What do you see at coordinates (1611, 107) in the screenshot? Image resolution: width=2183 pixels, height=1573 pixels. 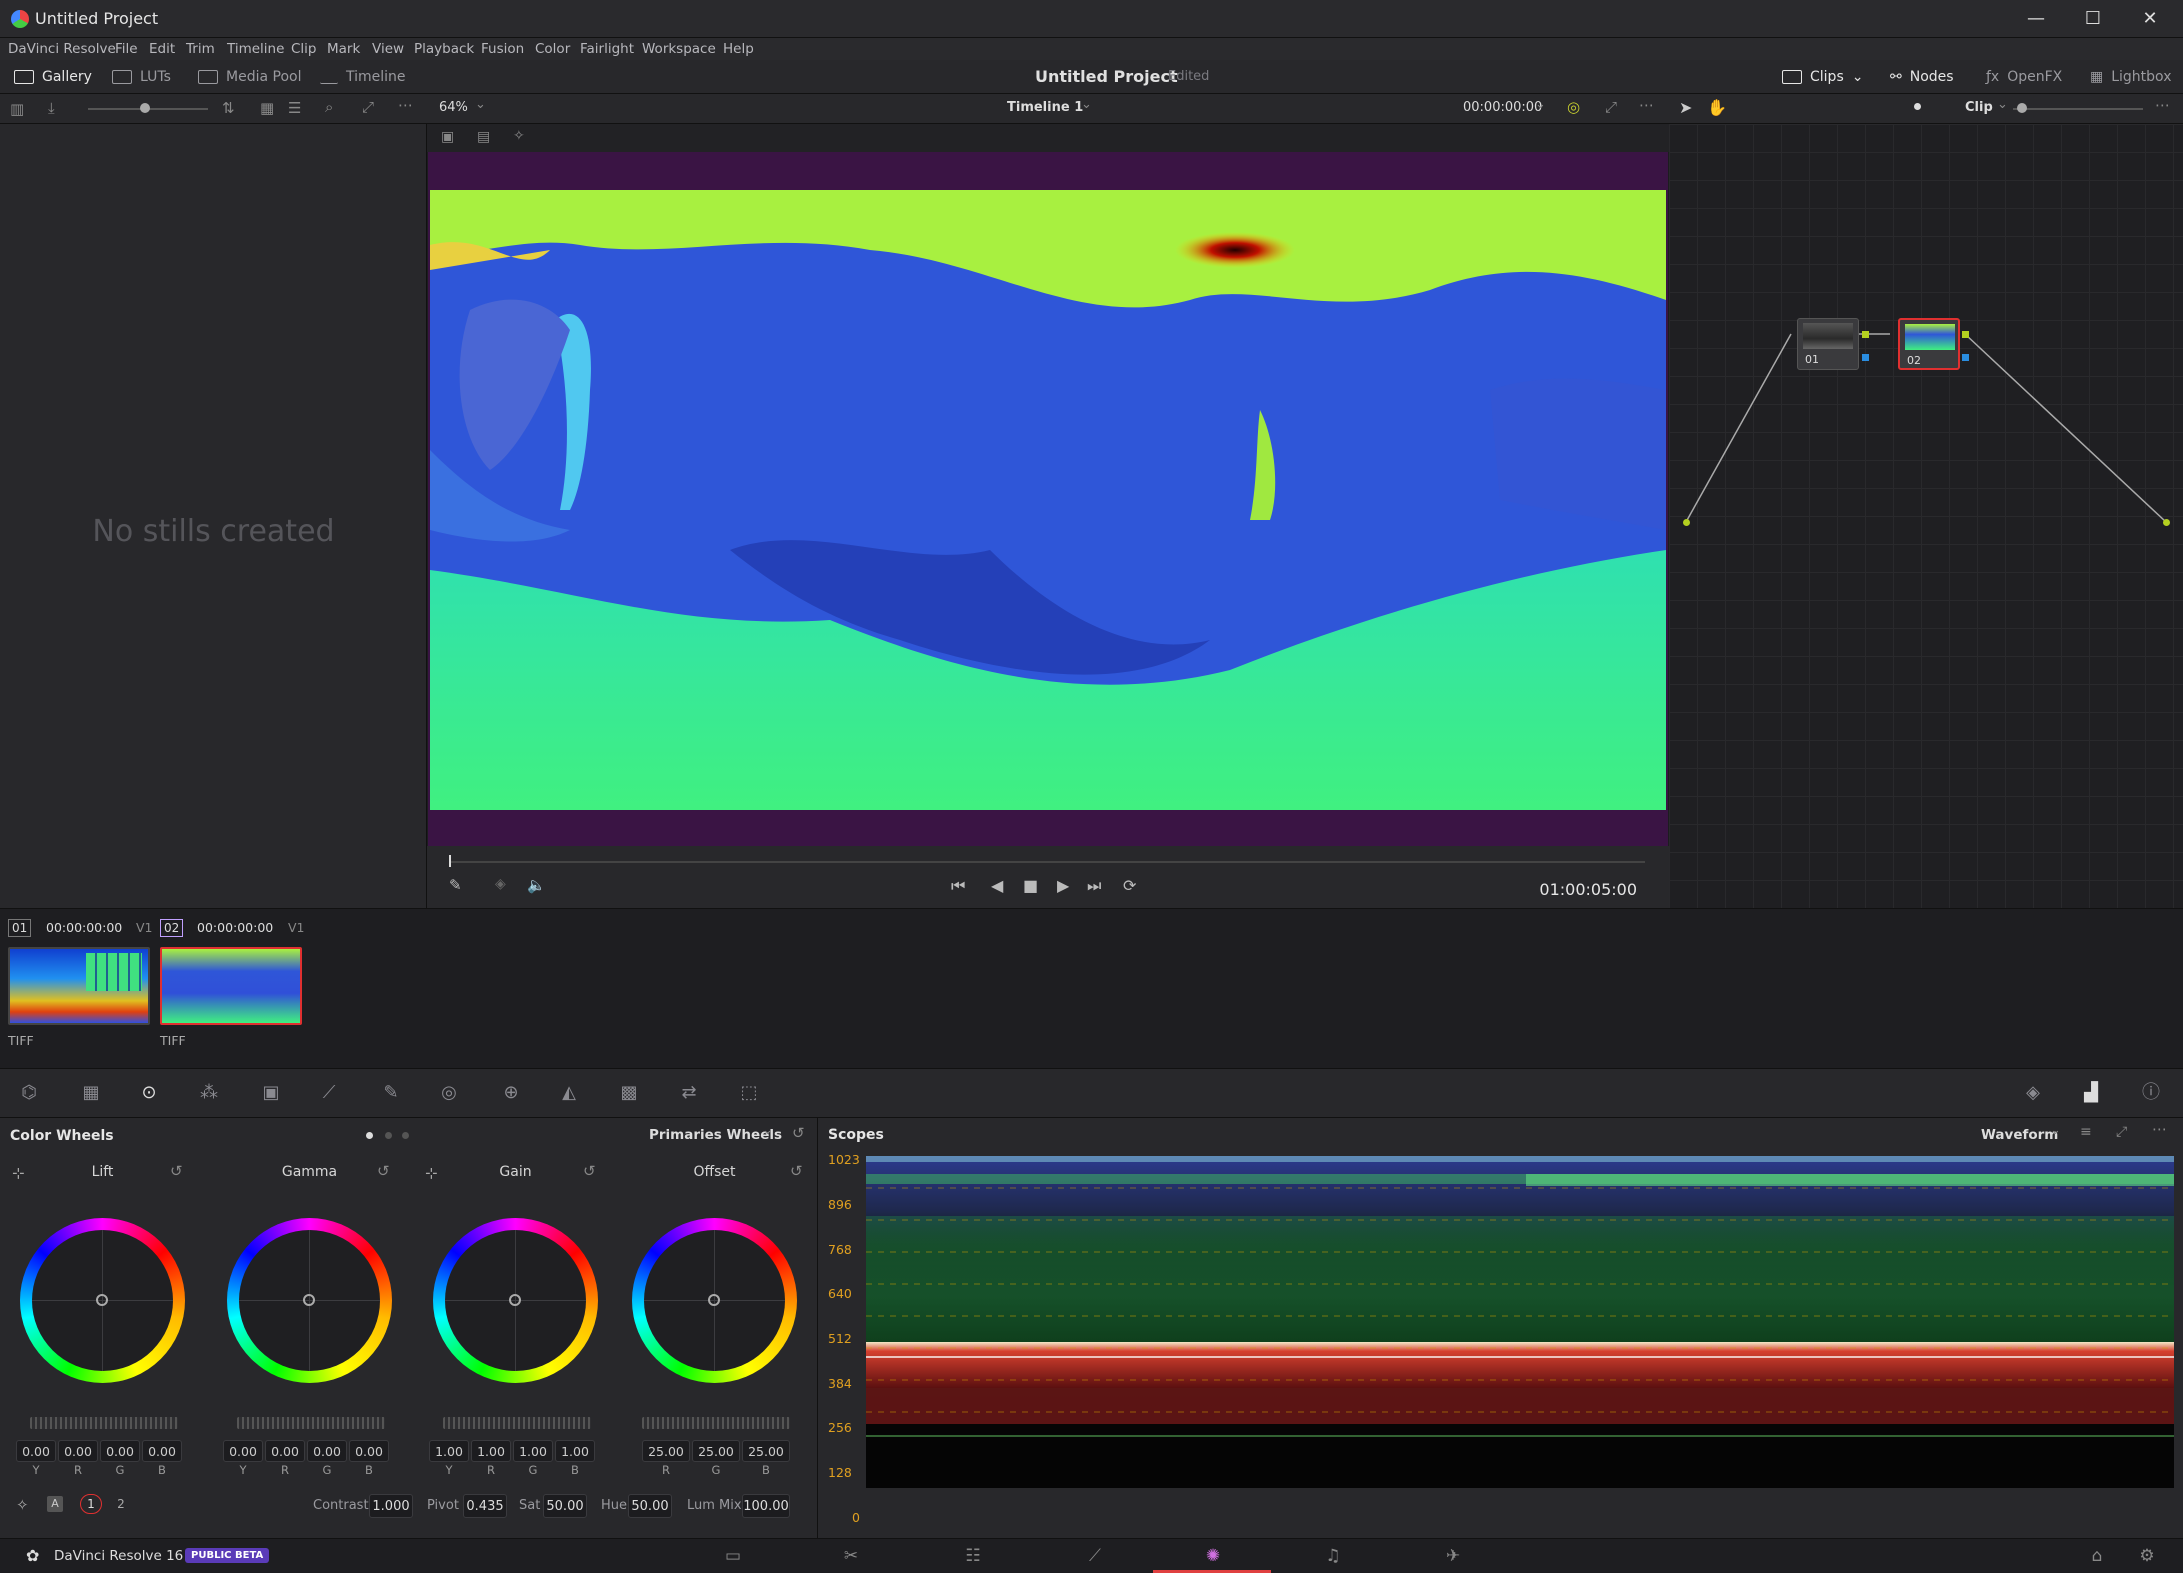 I see `fullscreen-icon: ⤢` at bounding box center [1611, 107].